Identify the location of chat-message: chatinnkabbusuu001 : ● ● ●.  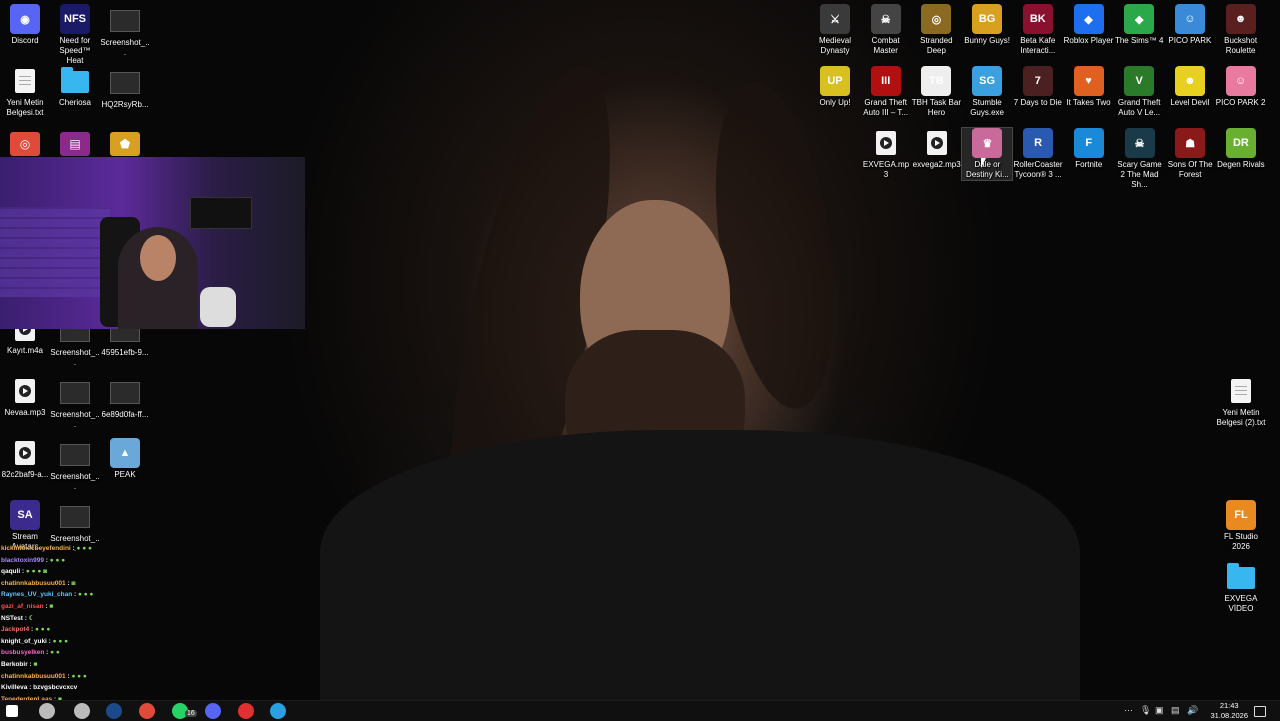
(44, 676).